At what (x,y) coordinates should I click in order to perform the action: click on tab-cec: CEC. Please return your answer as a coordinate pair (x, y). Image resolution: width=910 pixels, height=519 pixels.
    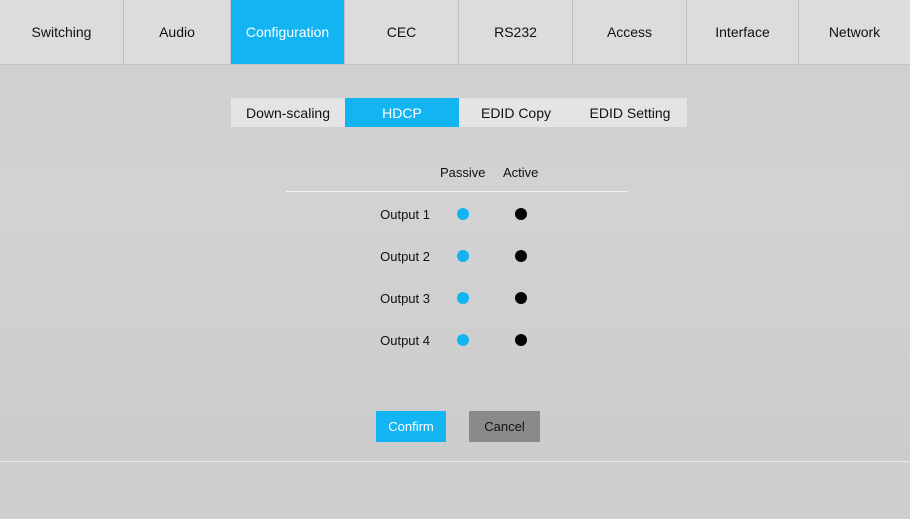
    Looking at the image, I should click on (402, 32).